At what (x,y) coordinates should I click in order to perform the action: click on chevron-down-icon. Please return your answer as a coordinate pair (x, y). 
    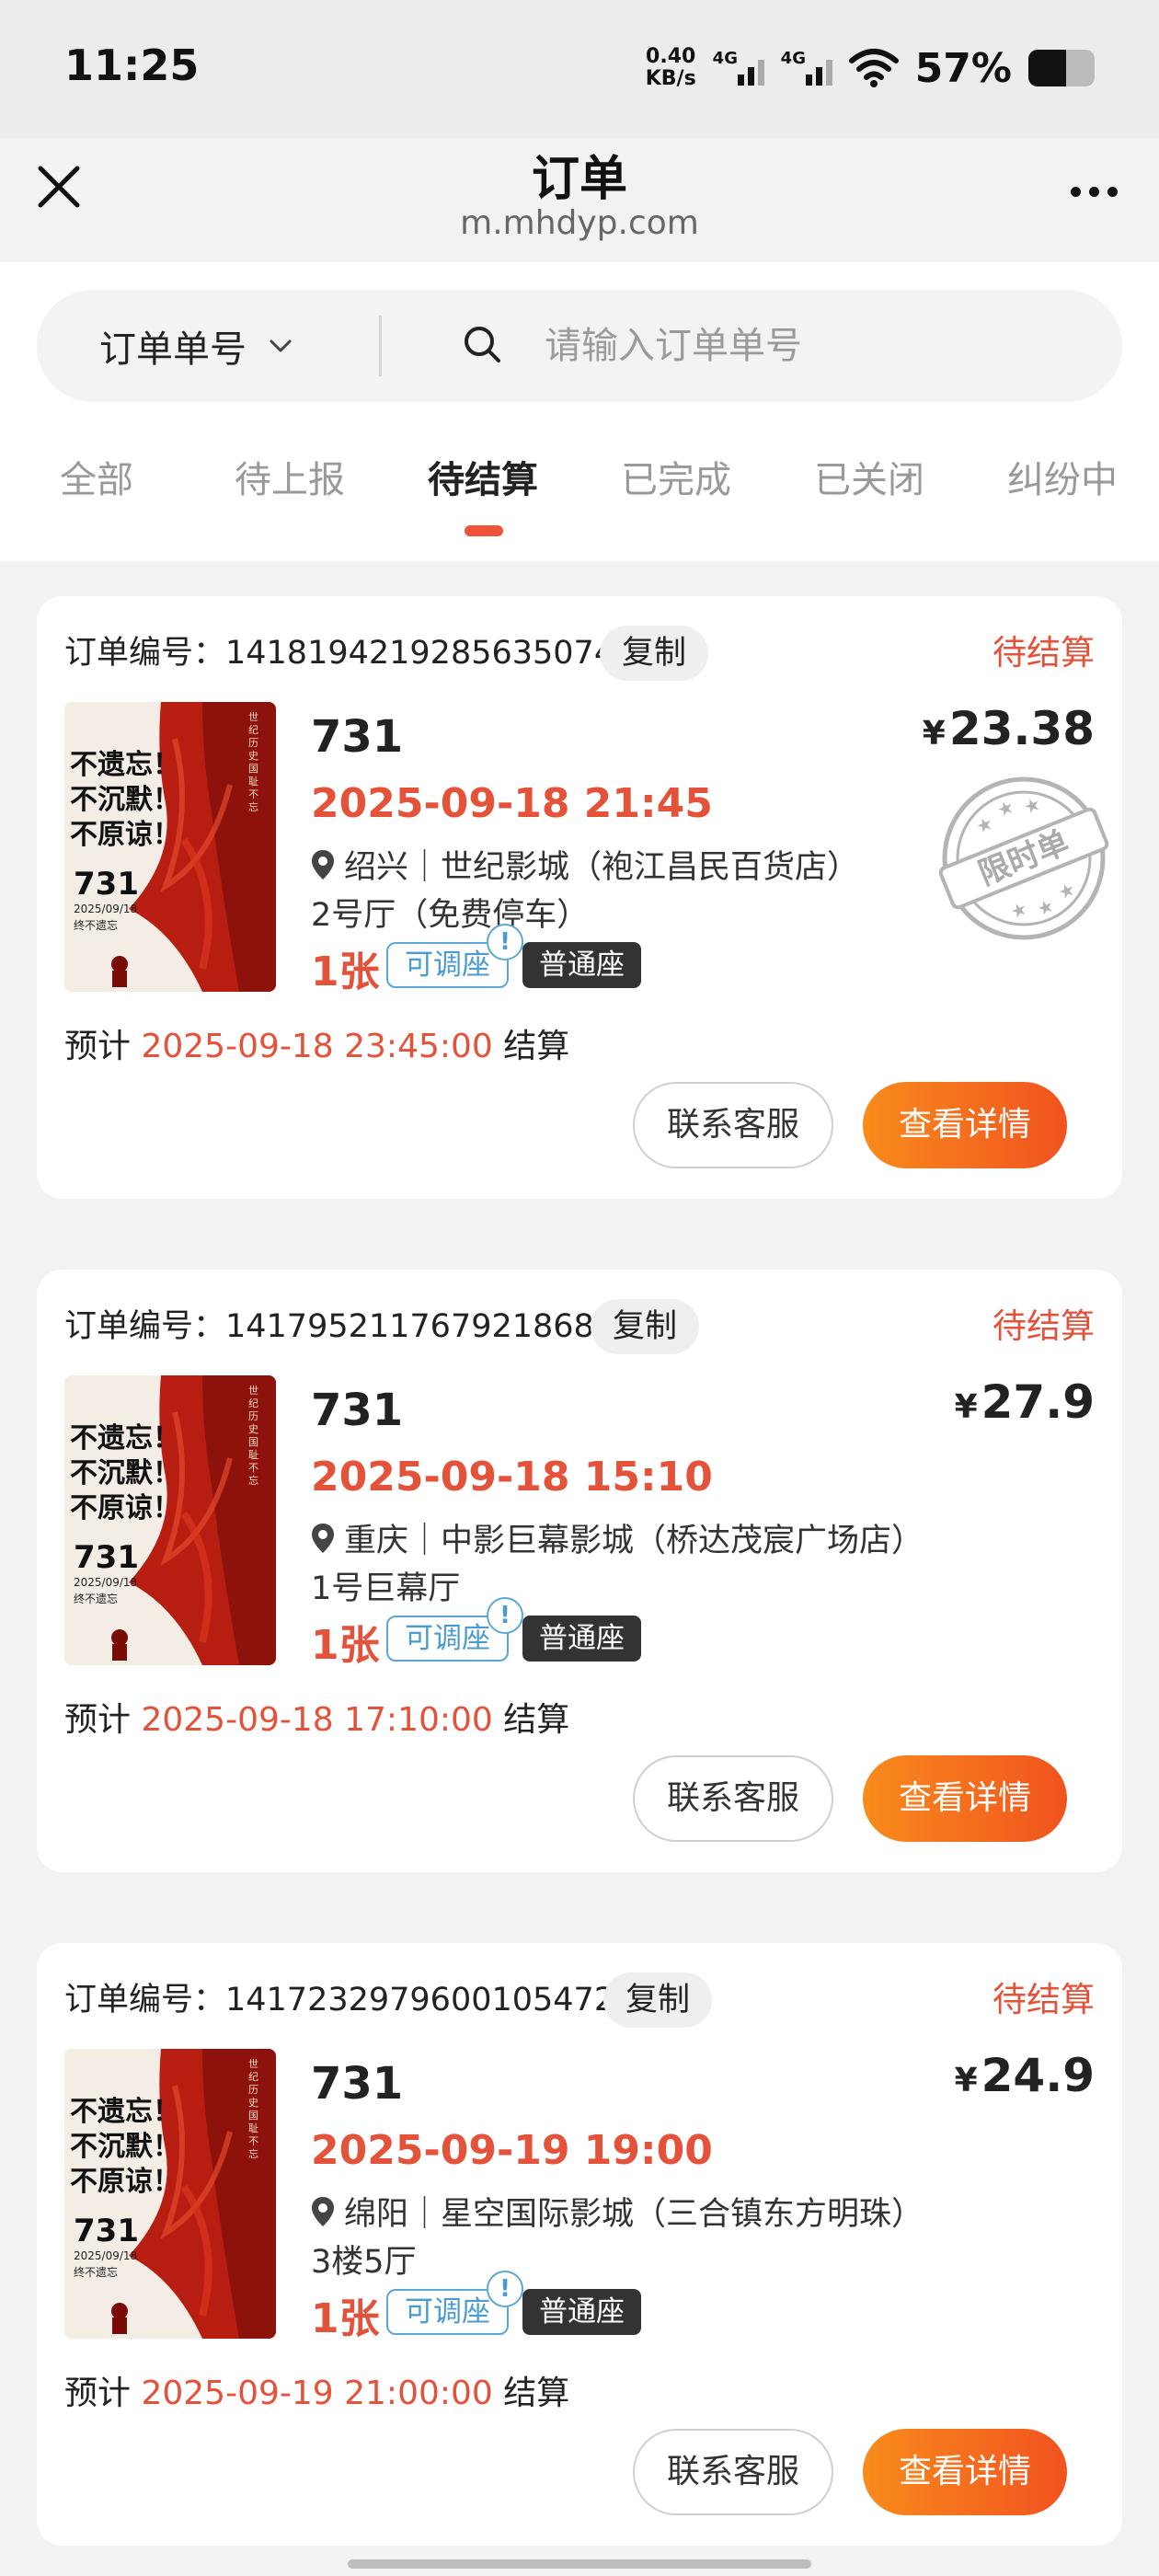
    Looking at the image, I should click on (281, 345).